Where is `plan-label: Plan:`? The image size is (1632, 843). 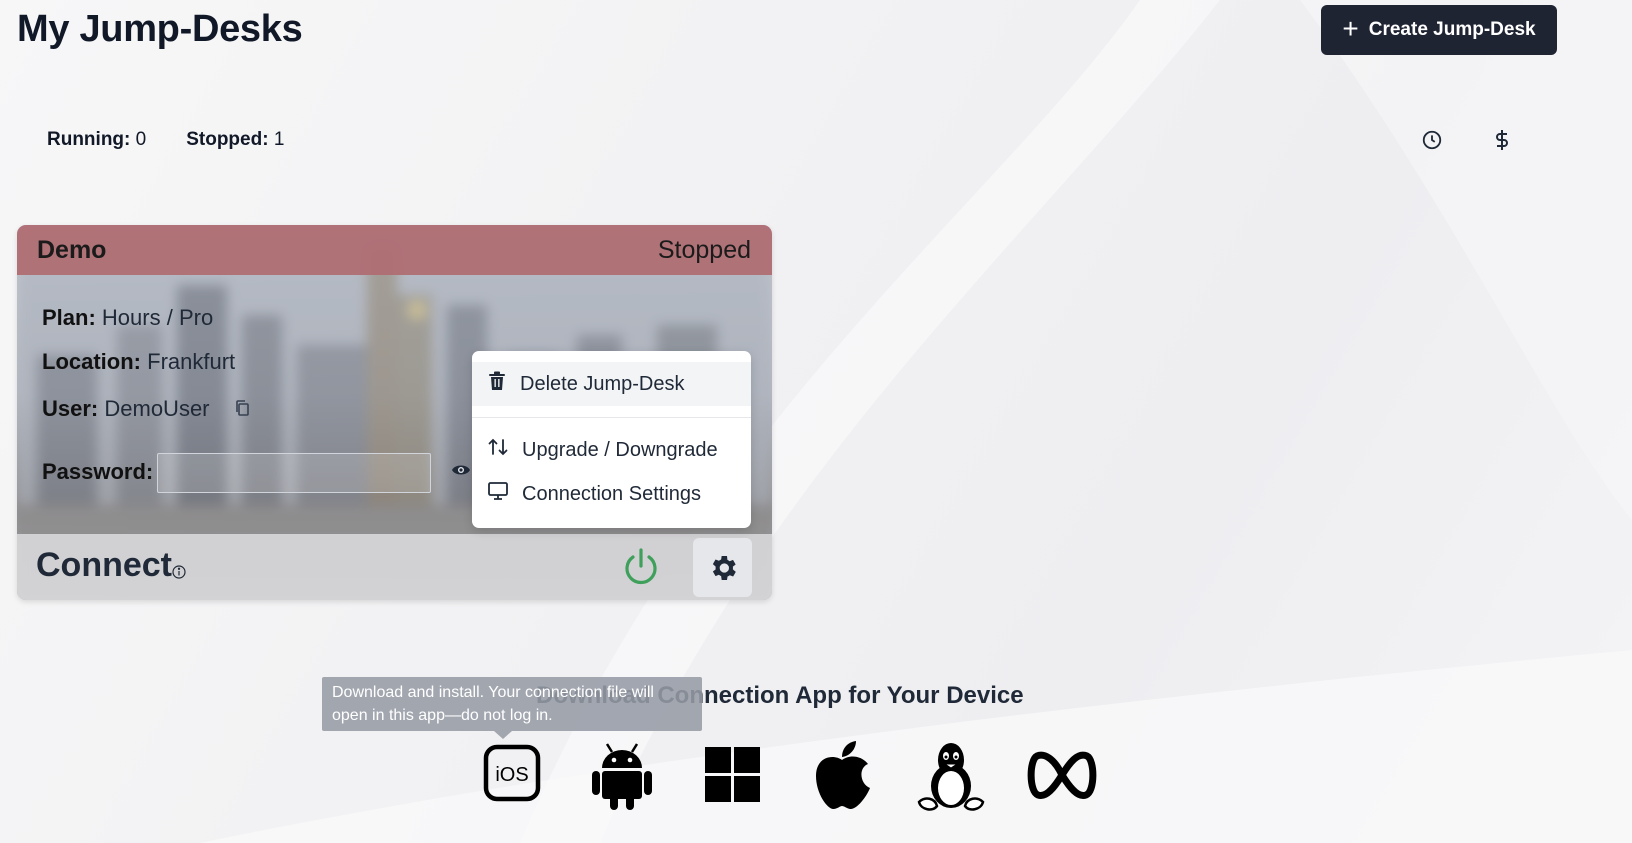 plan-label: Plan: is located at coordinates (69, 317).